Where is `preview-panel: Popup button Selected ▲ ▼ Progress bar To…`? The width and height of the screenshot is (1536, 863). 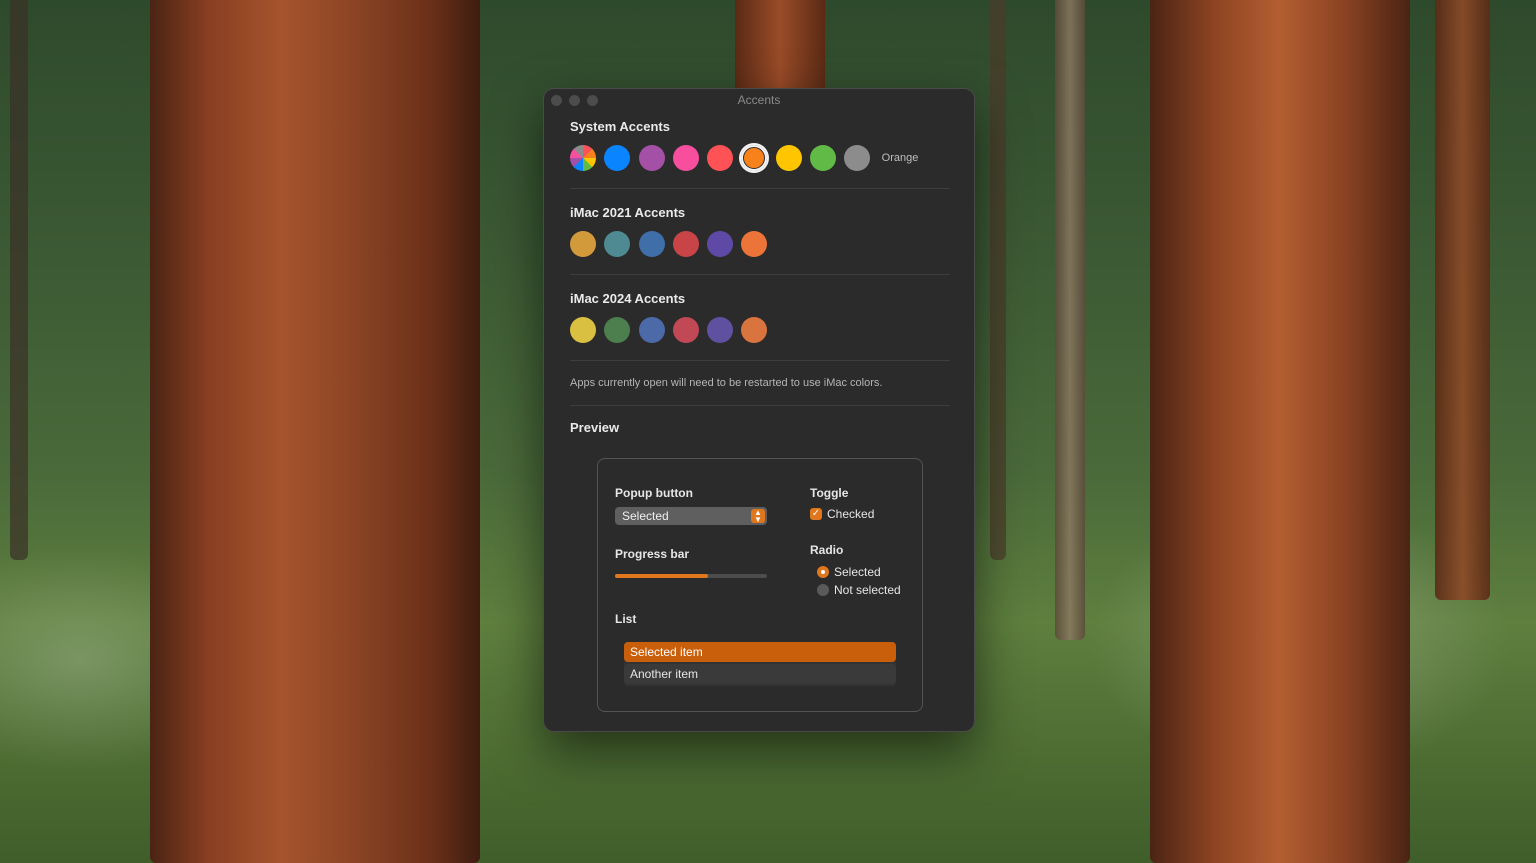
preview-panel: Popup button Selected ▲ ▼ Progress bar To… is located at coordinates (760, 585).